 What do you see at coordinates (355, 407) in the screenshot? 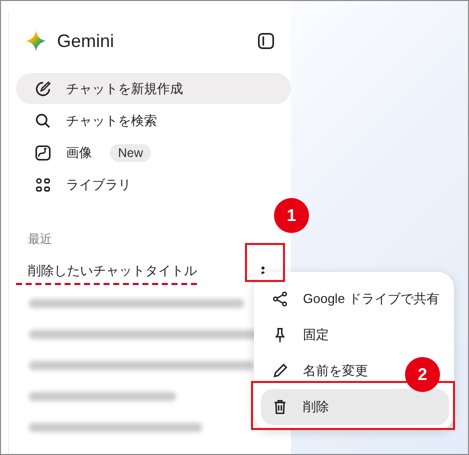
I see `menu-item: 削除` at bounding box center [355, 407].